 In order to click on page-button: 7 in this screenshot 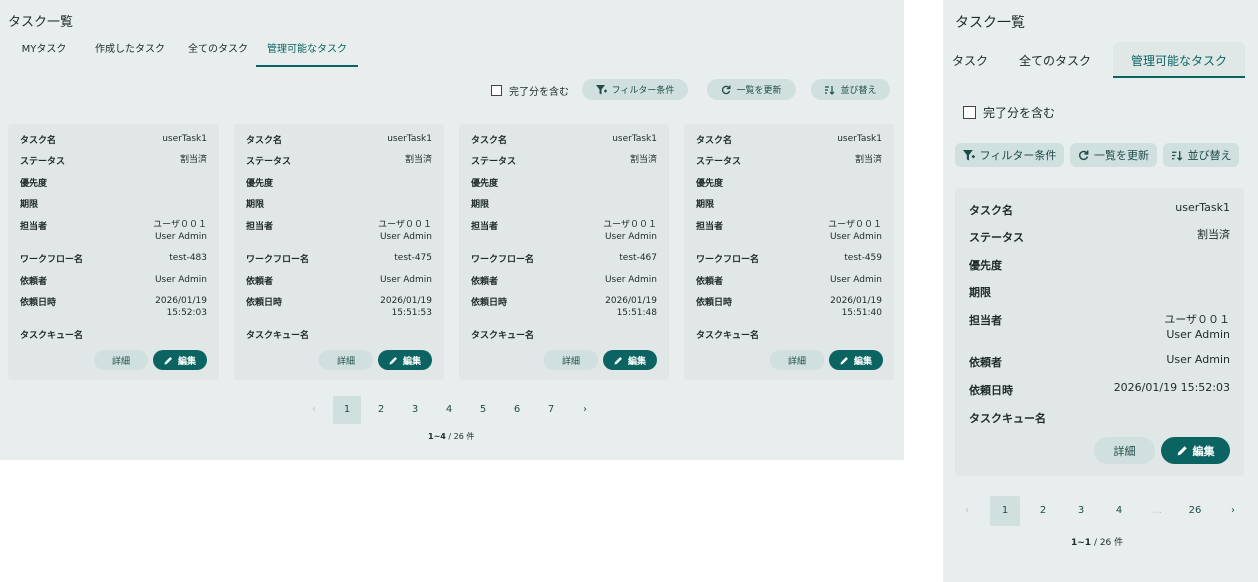, I will do `click(551, 410)`.